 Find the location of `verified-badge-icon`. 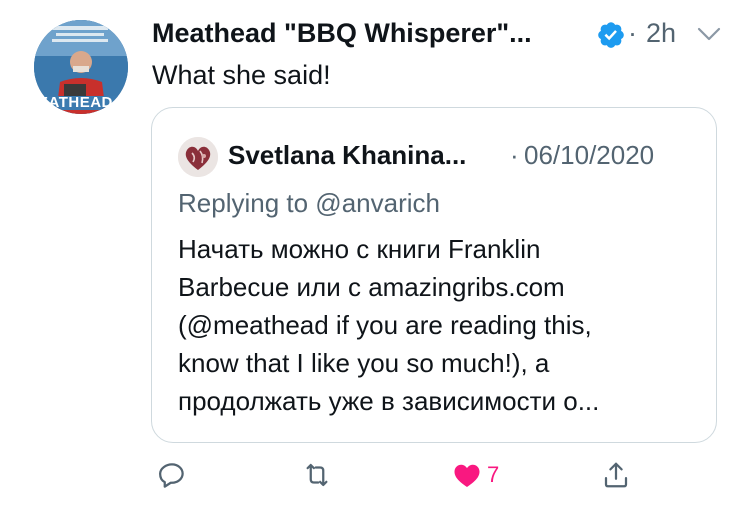

verified-badge-icon is located at coordinates (611, 35).